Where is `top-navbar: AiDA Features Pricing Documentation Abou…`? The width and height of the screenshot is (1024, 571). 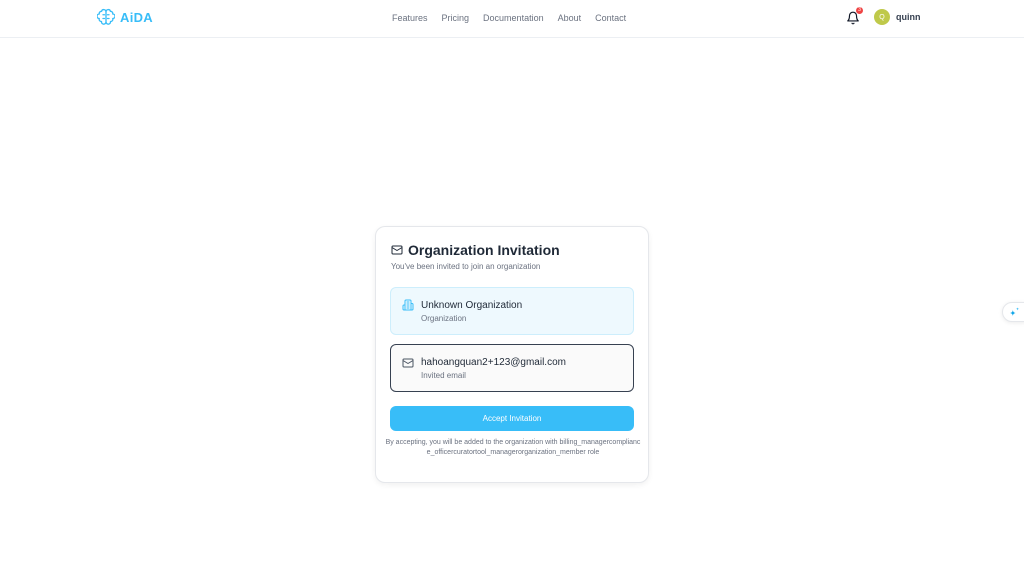
top-navbar: AiDA Features Pricing Documentation Abou… is located at coordinates (512, 19).